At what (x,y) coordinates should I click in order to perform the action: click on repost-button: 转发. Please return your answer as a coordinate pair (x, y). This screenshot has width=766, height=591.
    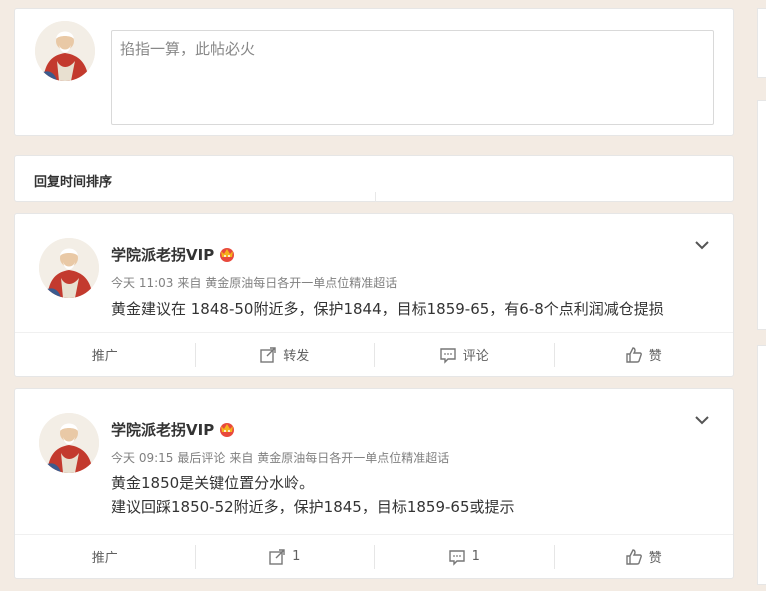
    Looking at the image, I should click on (284, 354).